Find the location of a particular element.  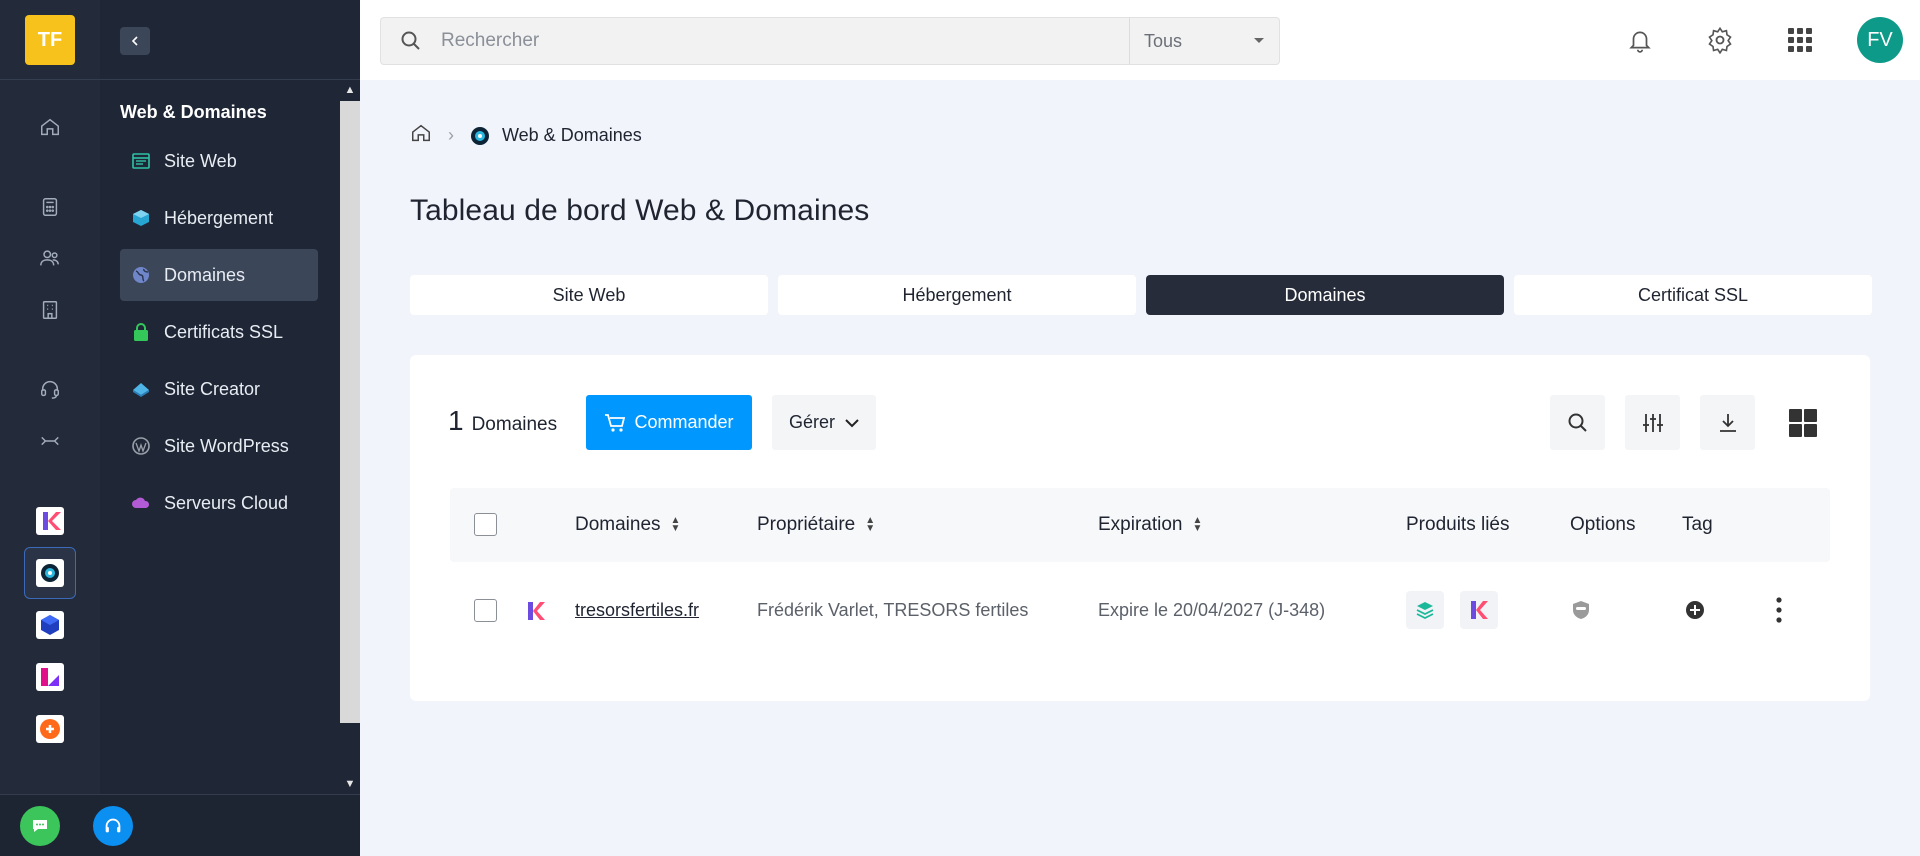

website-icon is located at coordinates (141, 161).